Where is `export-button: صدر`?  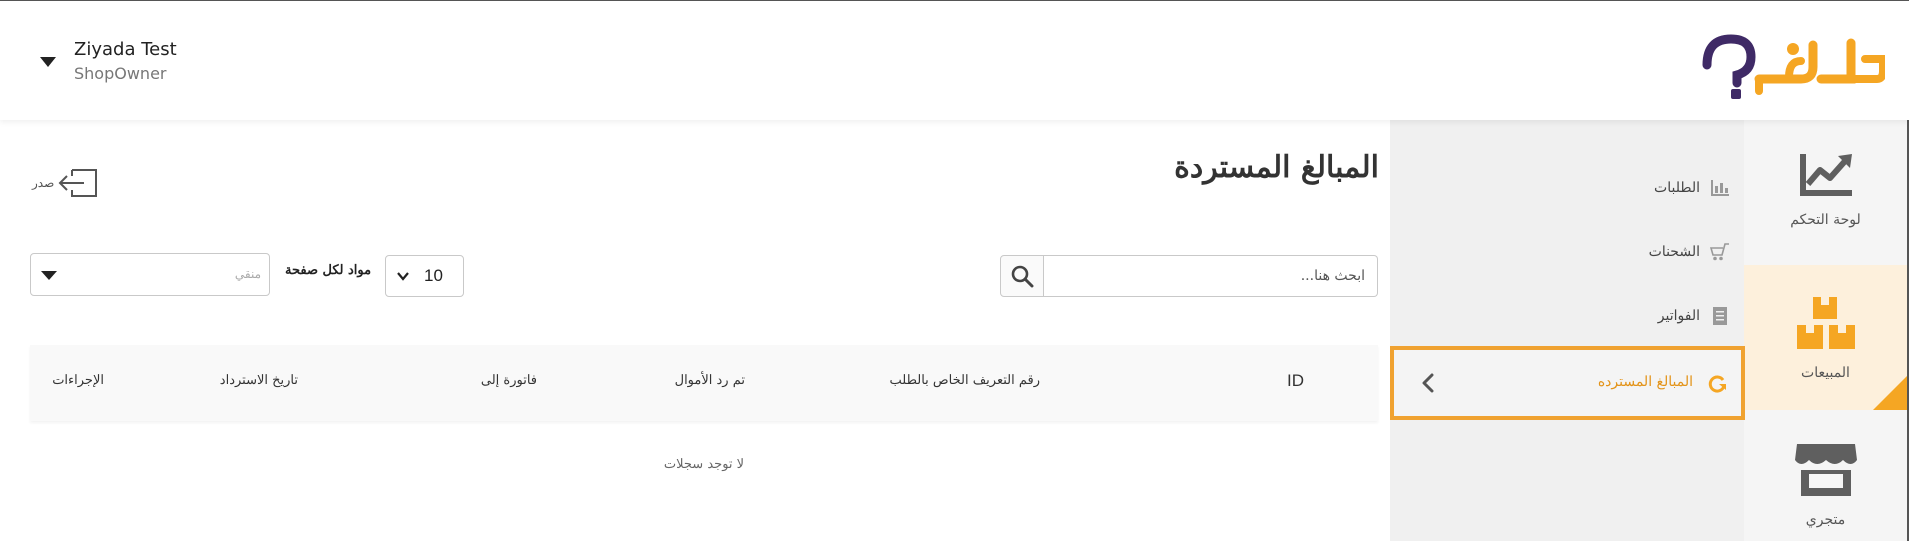
export-button: صدر is located at coordinates (65, 183).